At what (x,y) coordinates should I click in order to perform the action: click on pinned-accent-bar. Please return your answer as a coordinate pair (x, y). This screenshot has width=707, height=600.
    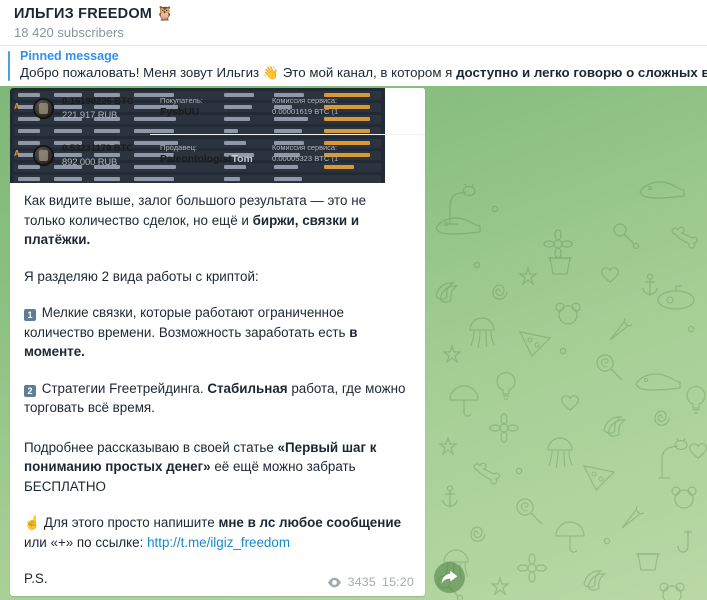
    Looking at the image, I should click on (9, 66).